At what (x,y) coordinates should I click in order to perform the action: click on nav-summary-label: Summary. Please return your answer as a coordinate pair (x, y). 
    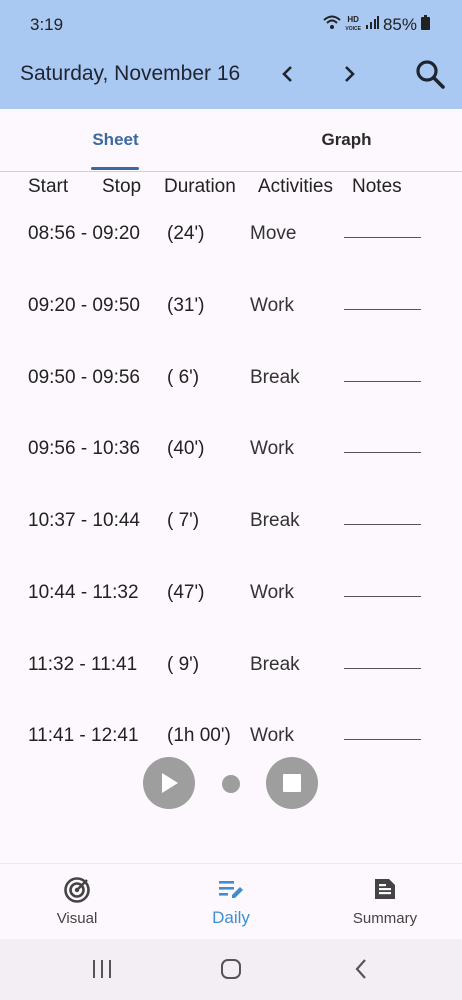
    Looking at the image, I should click on (385, 918).